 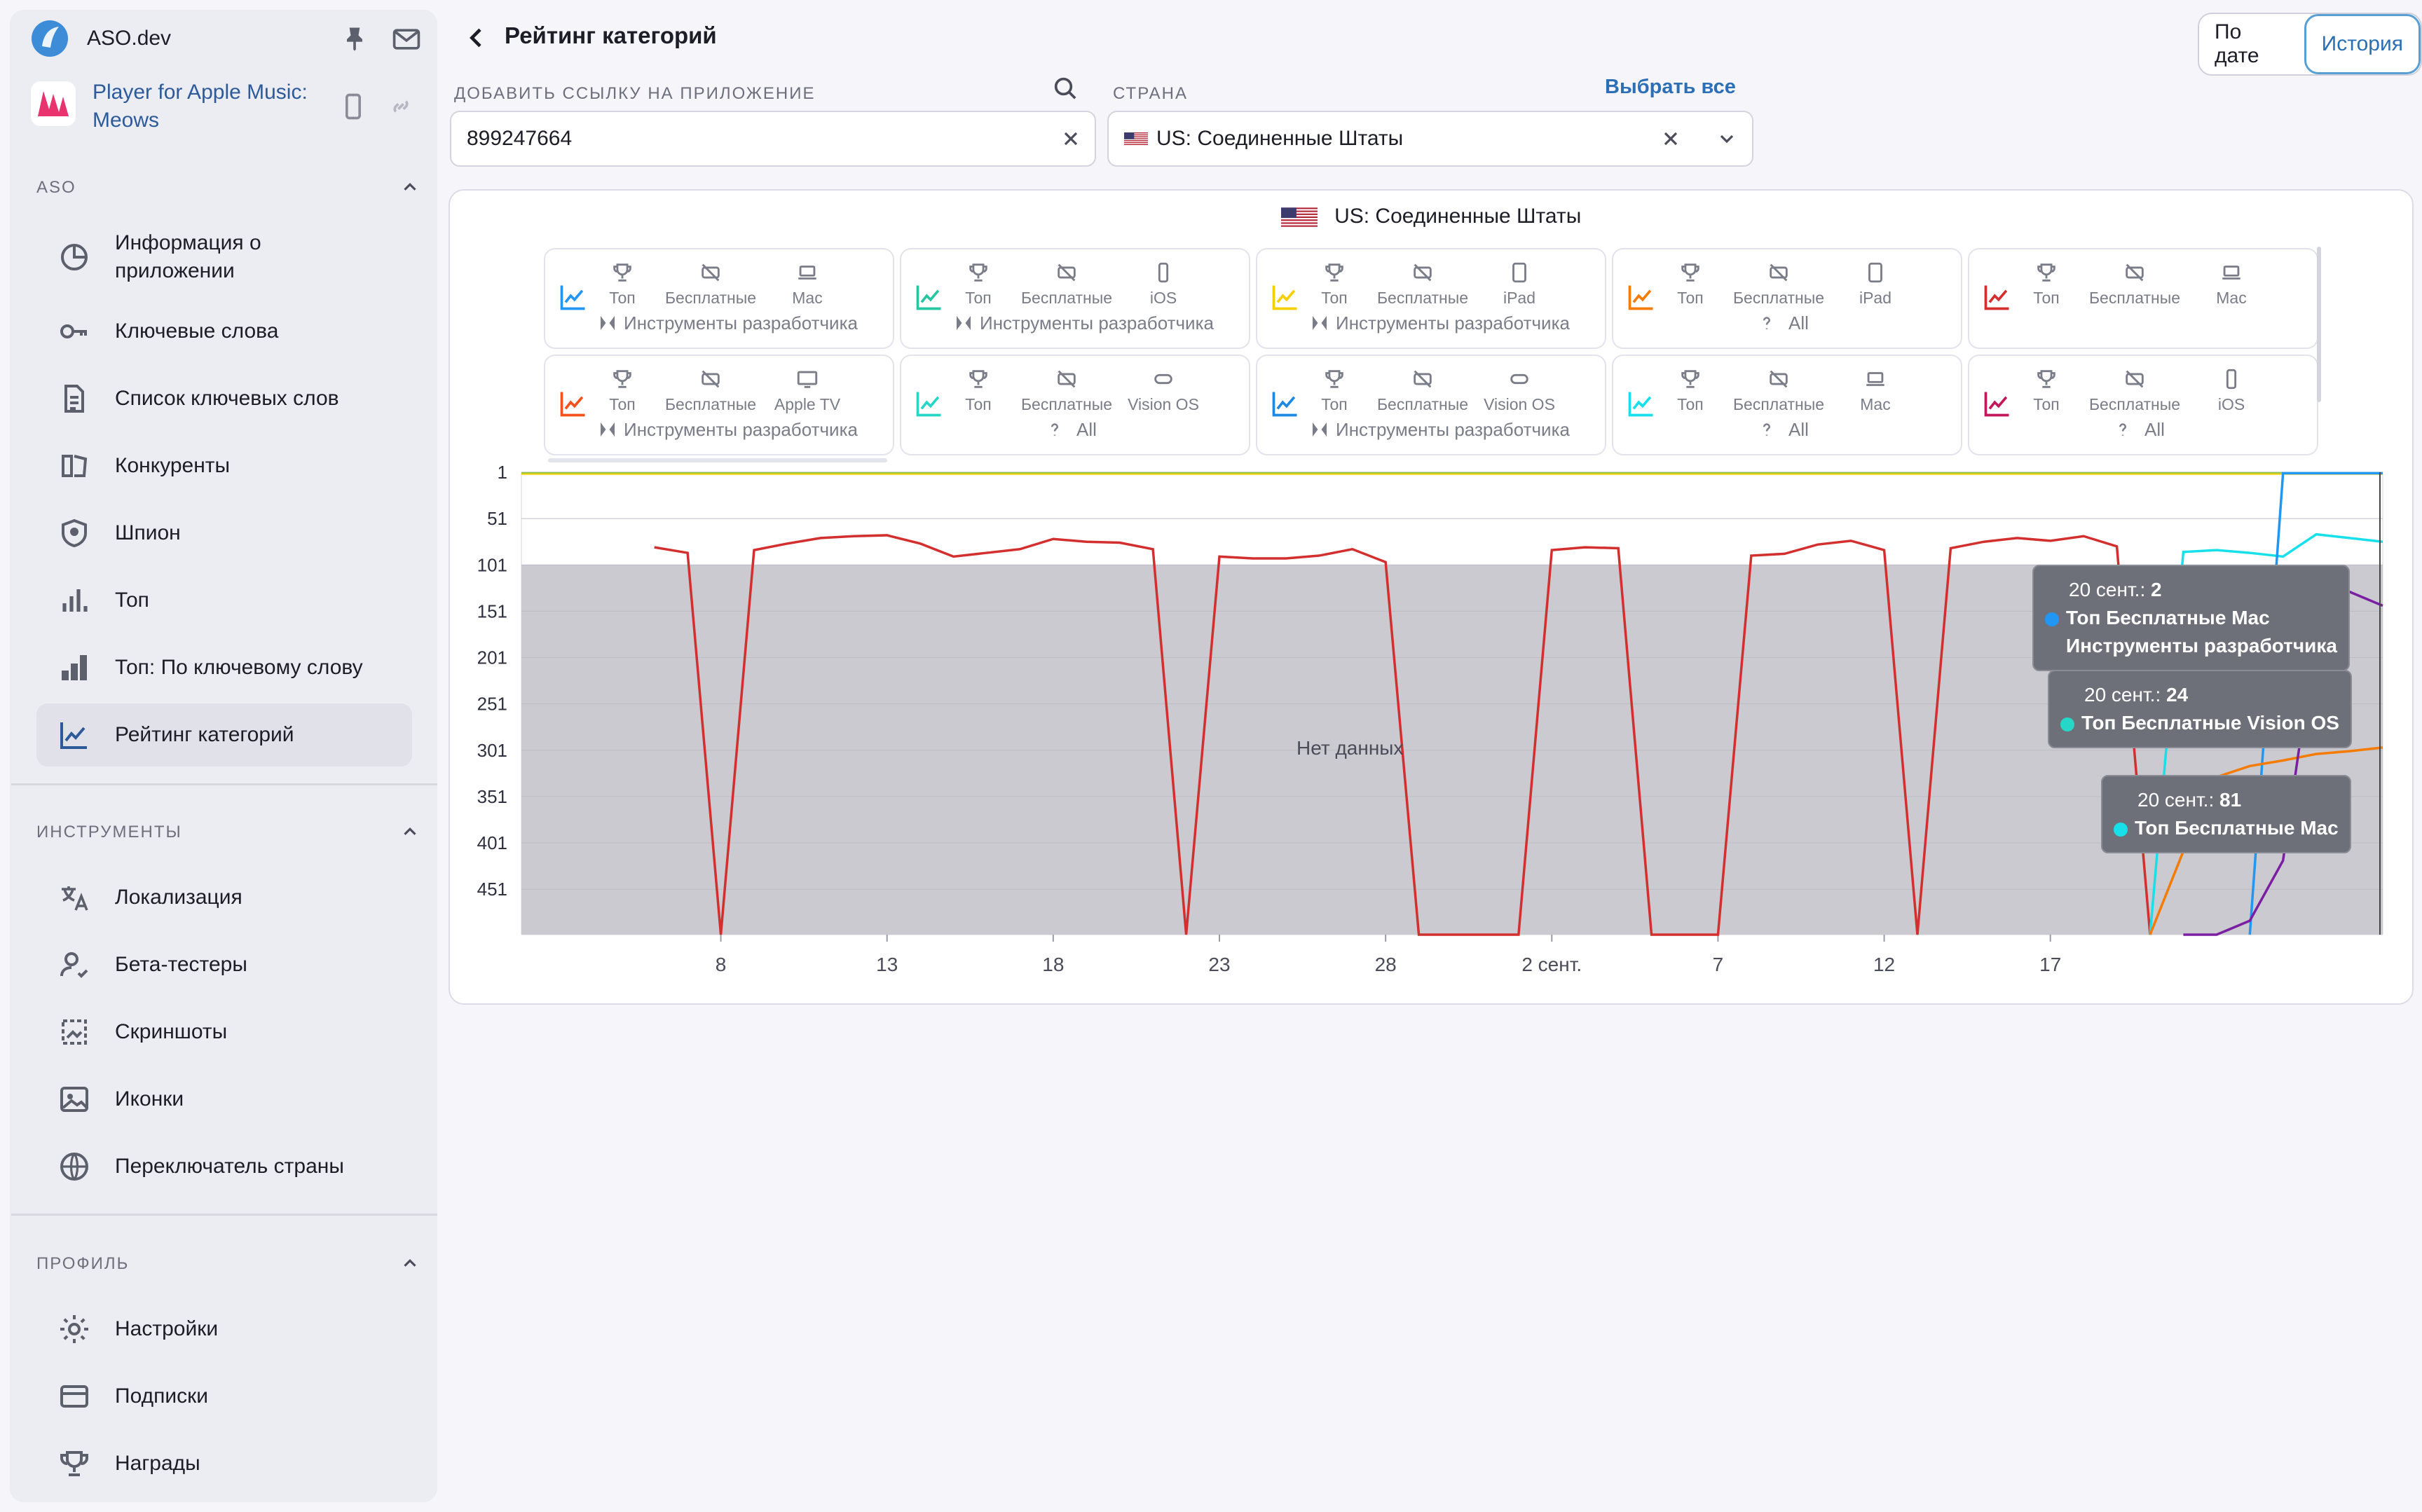 What do you see at coordinates (722, 964) in the screenshot?
I see `x-tick-label: 8` at bounding box center [722, 964].